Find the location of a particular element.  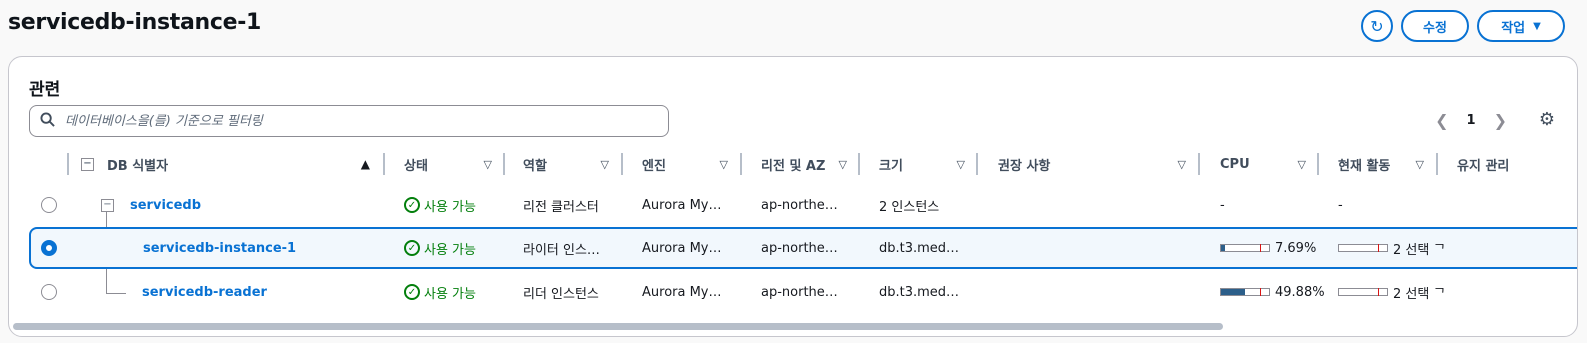

col-cpu: CPU ▽ is located at coordinates (1269, 164).